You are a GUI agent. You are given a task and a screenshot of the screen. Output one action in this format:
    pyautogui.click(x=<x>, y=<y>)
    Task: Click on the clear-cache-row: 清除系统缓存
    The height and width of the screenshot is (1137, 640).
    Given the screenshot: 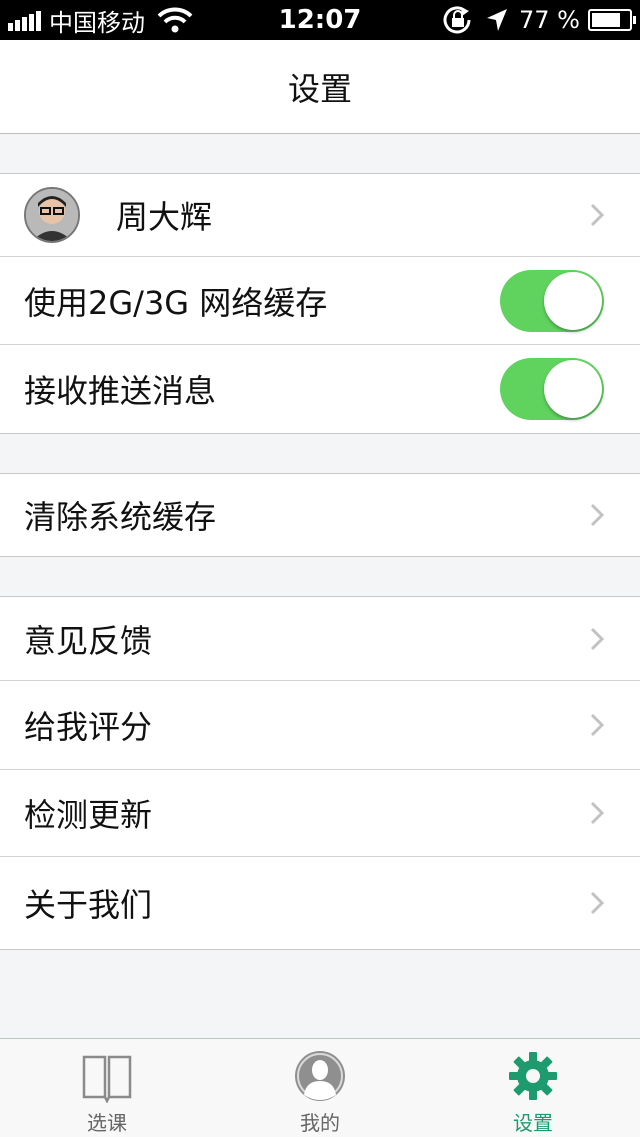 What is the action you would take?
    pyautogui.click(x=320, y=515)
    